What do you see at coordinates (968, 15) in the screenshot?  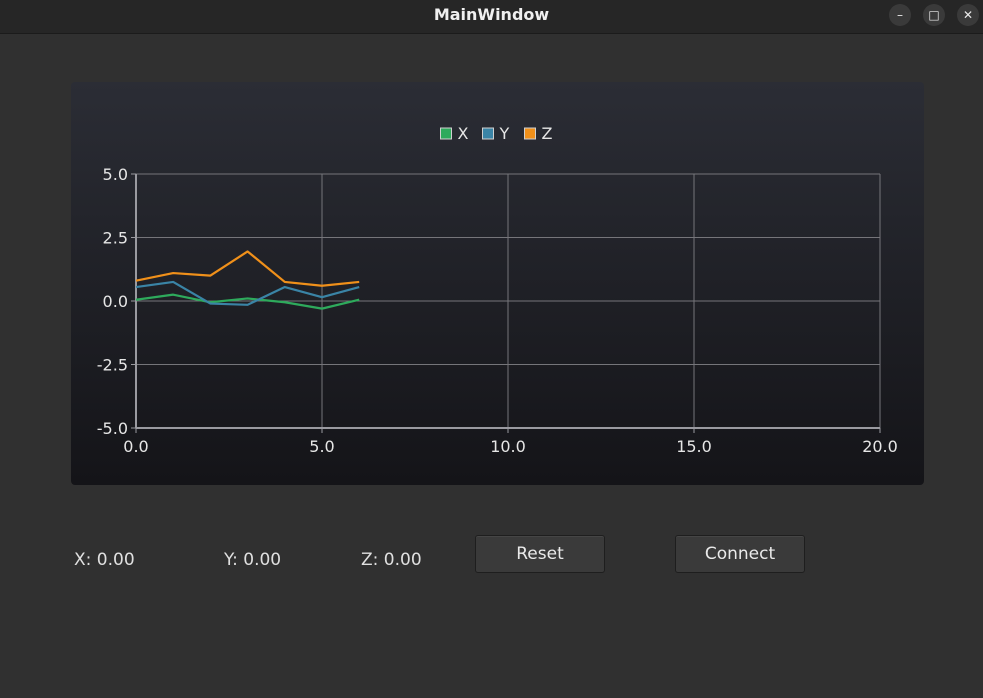 I see `close-button: ✕` at bounding box center [968, 15].